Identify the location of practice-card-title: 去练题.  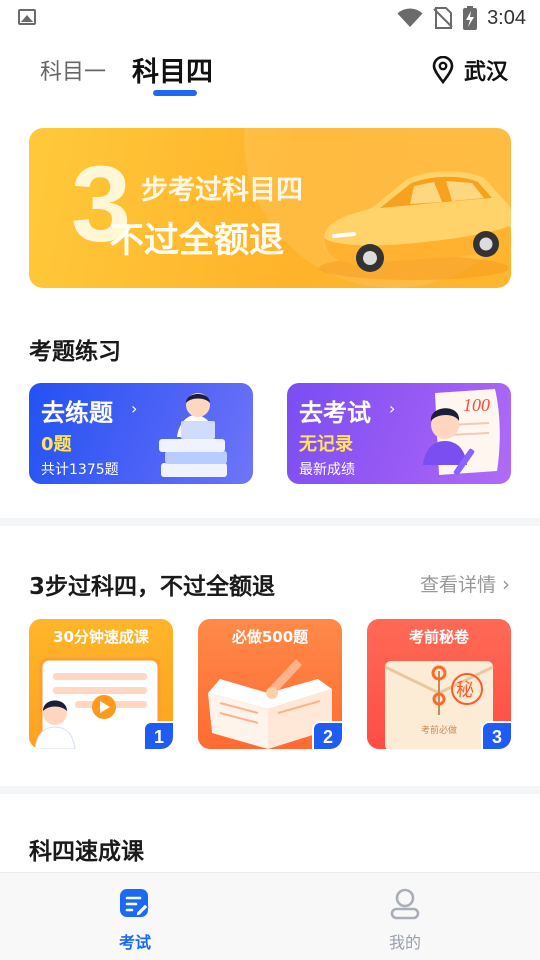
(77, 413).